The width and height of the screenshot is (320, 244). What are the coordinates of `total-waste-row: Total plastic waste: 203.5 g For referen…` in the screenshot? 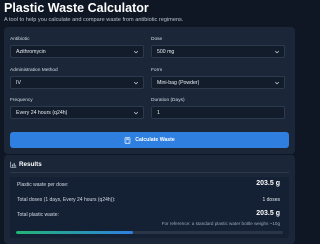 It's located at (149, 222).